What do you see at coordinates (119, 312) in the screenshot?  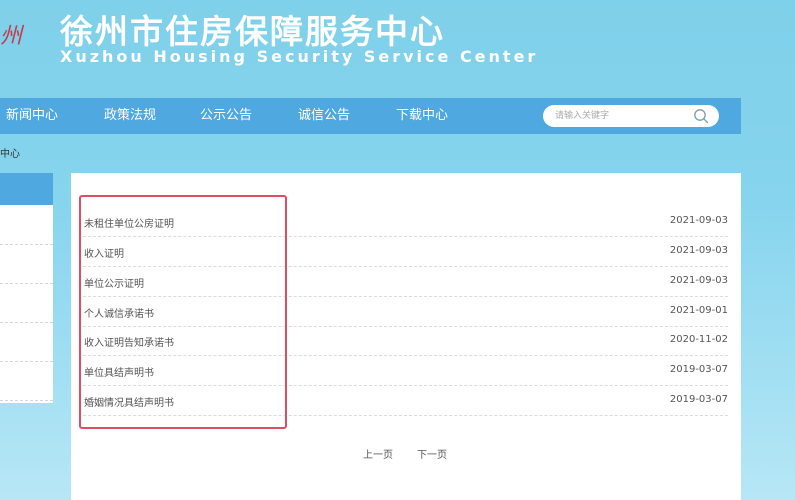 I see `list-item-title: 个人诚信承诺书` at bounding box center [119, 312].